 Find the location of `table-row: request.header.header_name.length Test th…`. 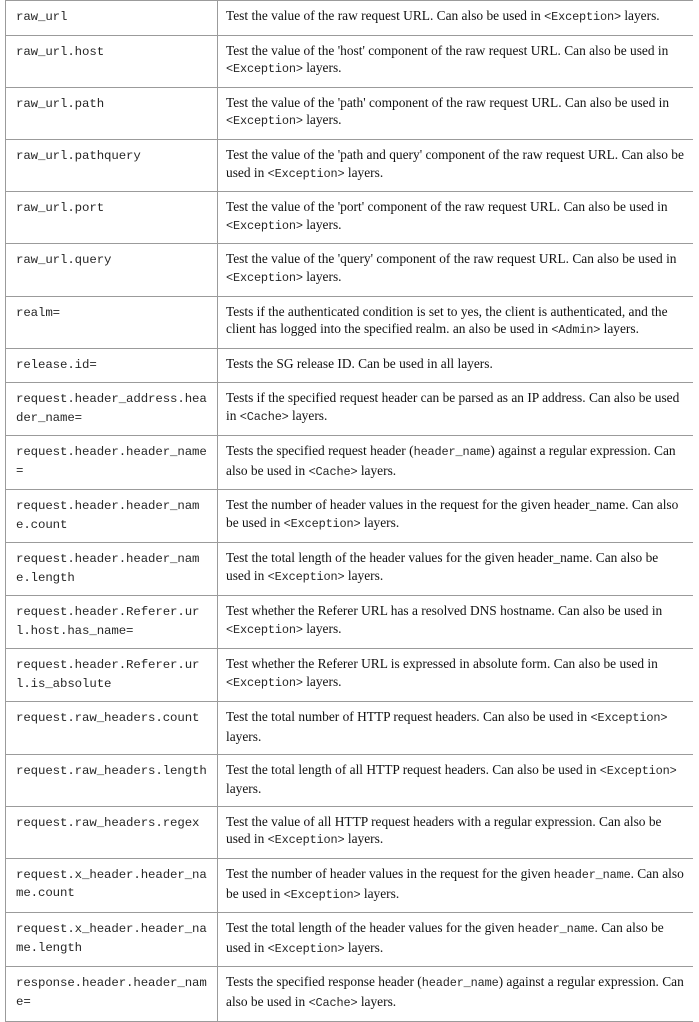

table-row: request.header.header_name.length Test th… is located at coordinates (349, 569).